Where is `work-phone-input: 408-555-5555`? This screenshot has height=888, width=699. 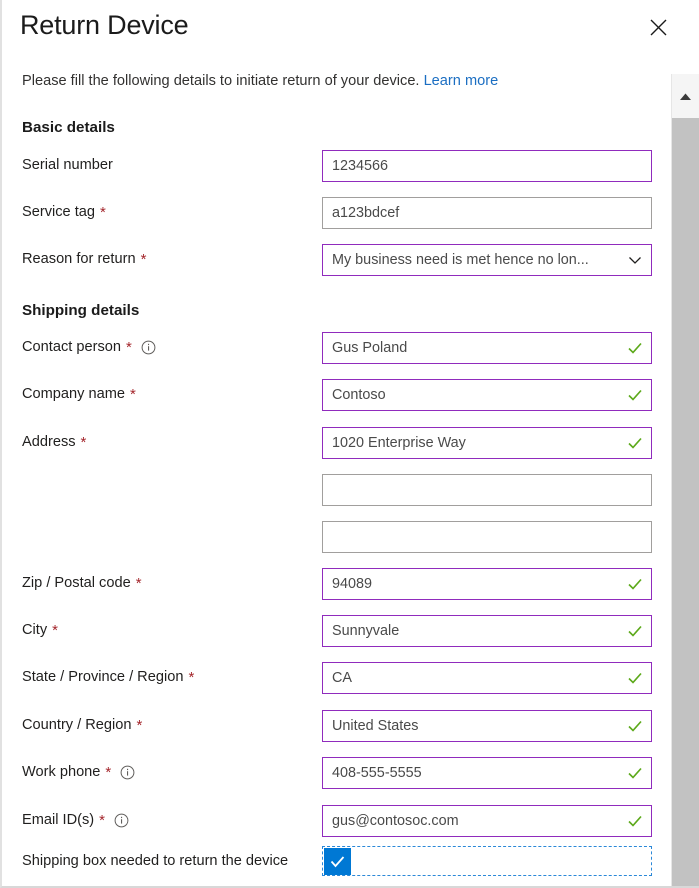
work-phone-input: 408-555-5555 is located at coordinates (487, 773).